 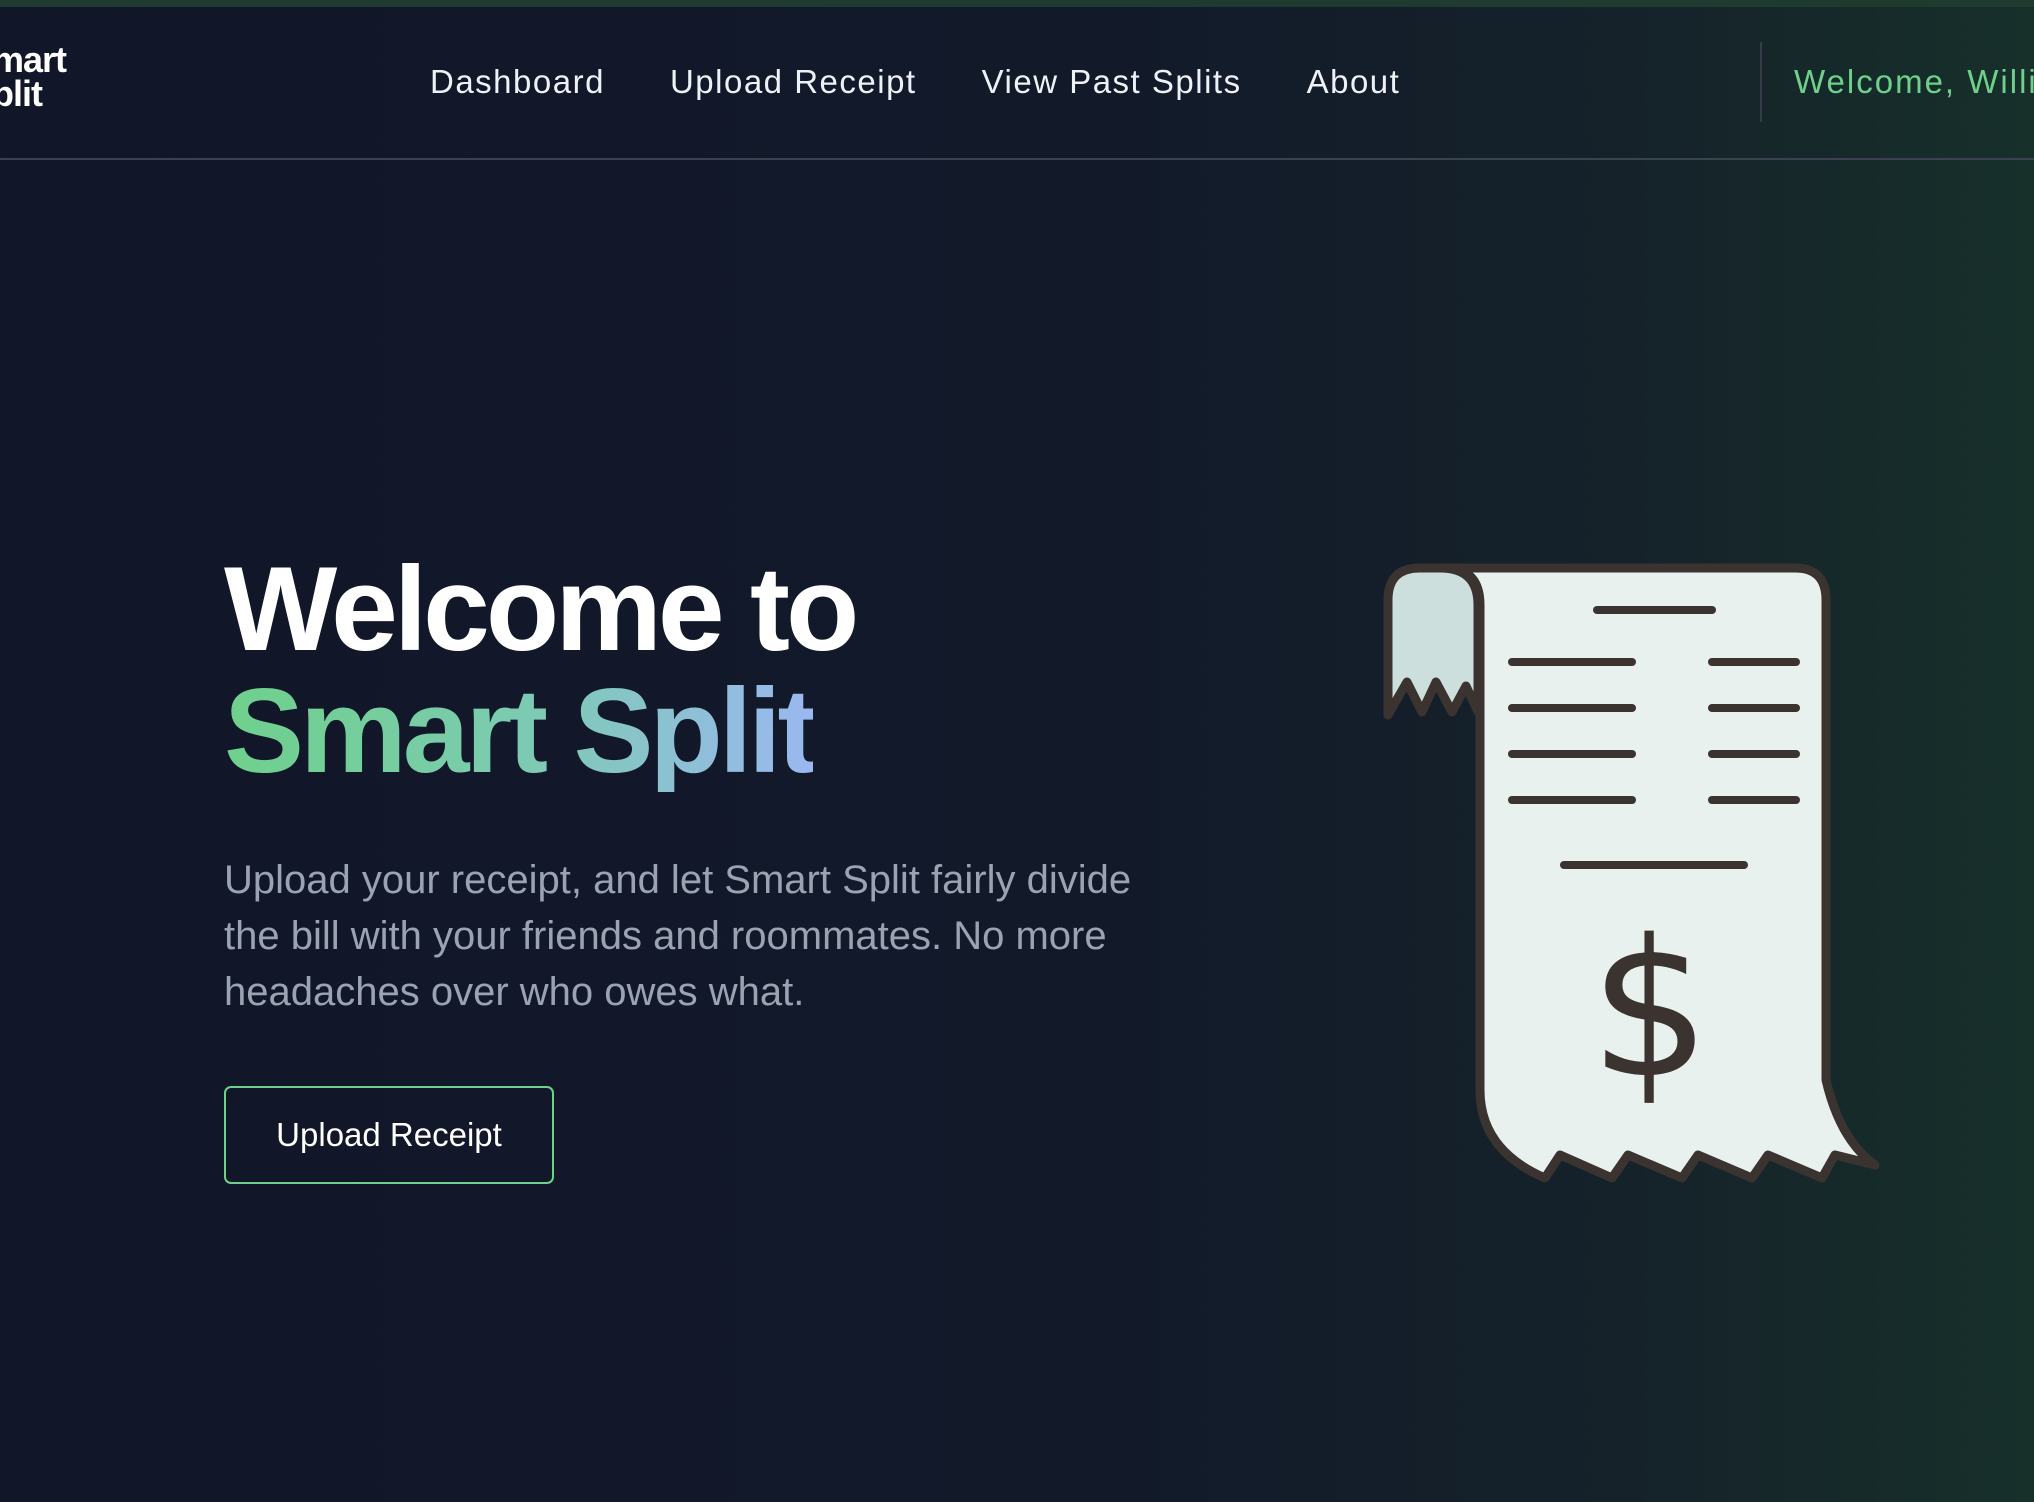 What do you see at coordinates (1650, 1009) in the screenshot?
I see `receipt-dollar-symbol: $` at bounding box center [1650, 1009].